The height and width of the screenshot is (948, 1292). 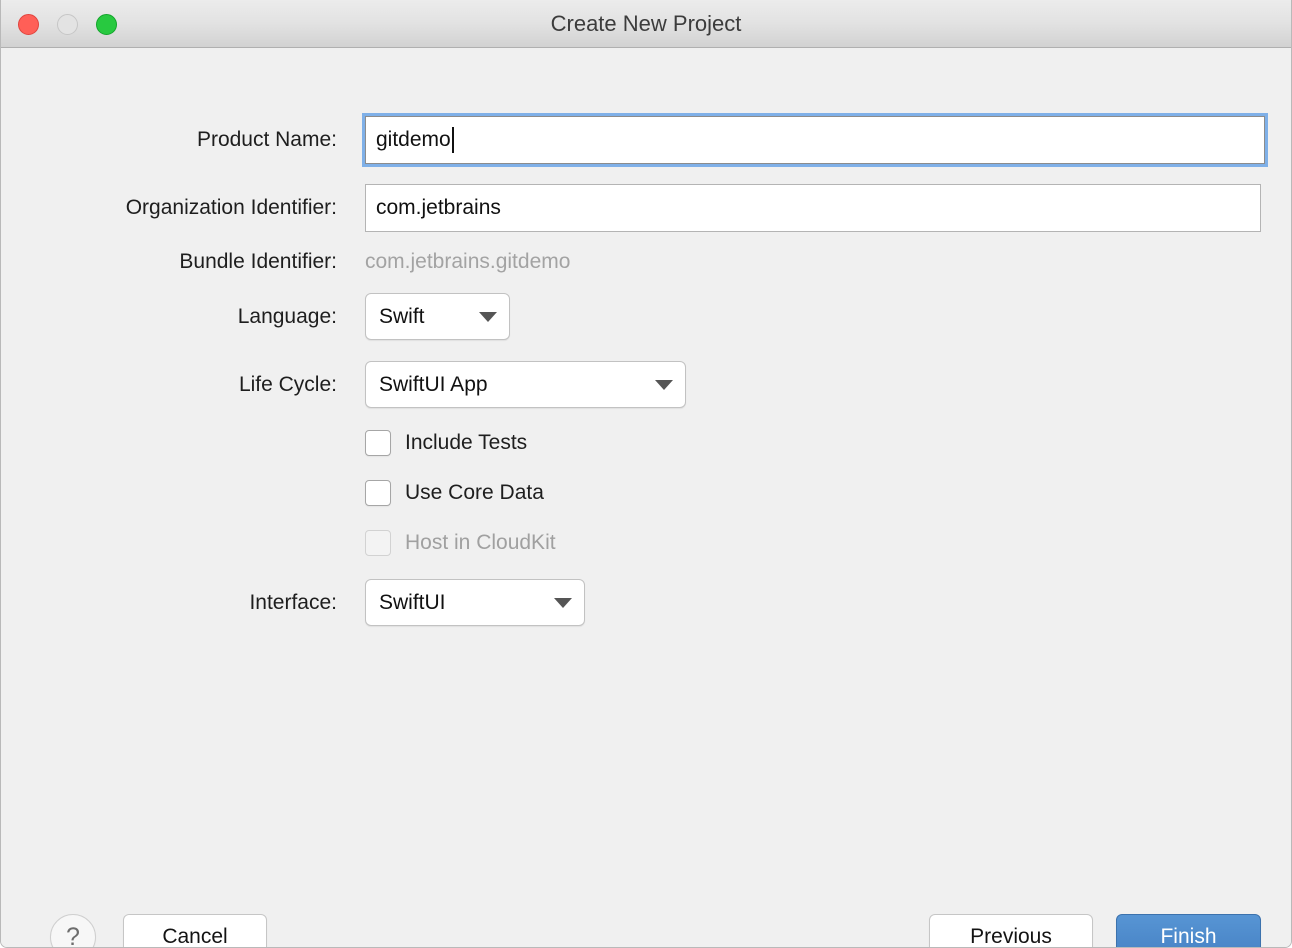 I want to click on question-mark-icon: ?, so click(x=73, y=935).